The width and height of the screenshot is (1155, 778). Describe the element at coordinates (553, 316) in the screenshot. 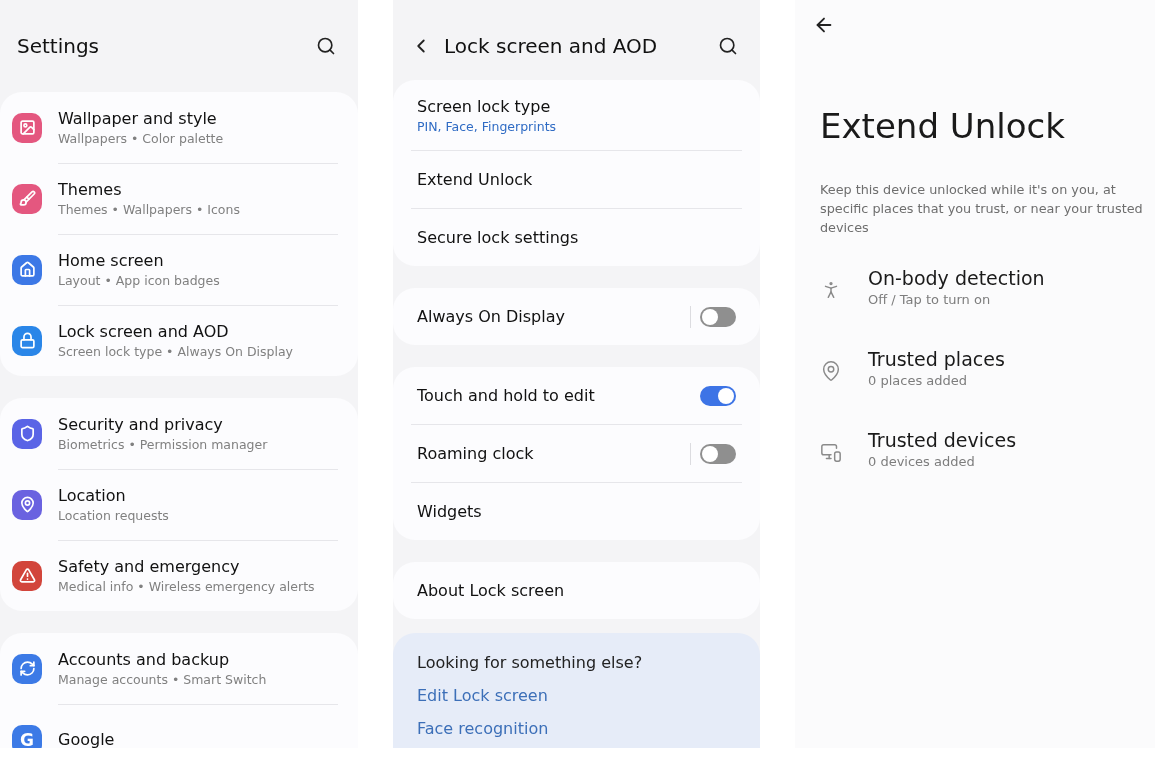

I see `menu-item-title: Always On Display` at that location.